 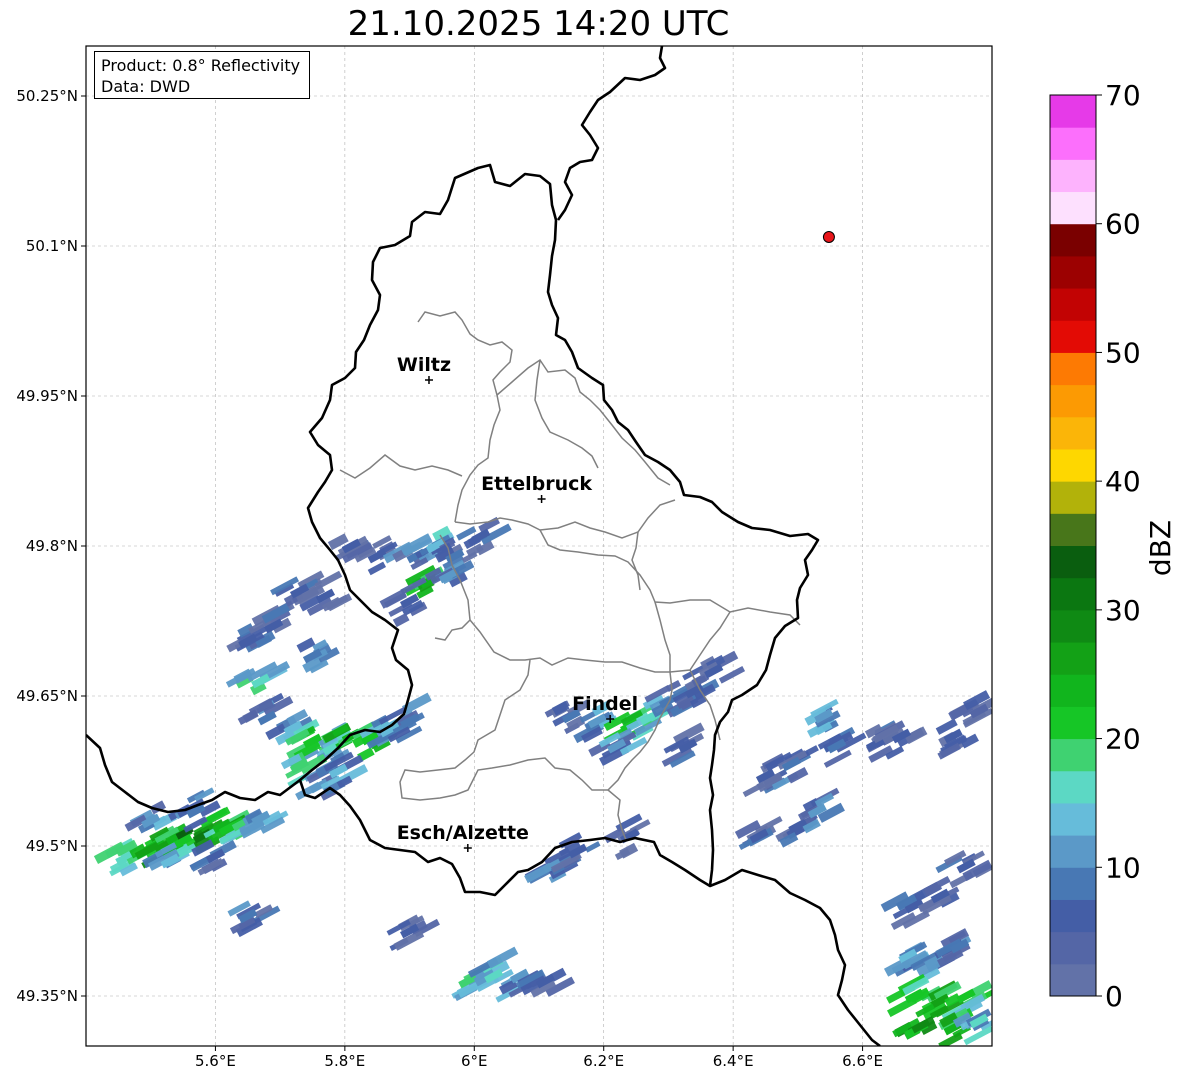 I want to click on lat-tick-label: 50.25°N, so click(x=47, y=96).